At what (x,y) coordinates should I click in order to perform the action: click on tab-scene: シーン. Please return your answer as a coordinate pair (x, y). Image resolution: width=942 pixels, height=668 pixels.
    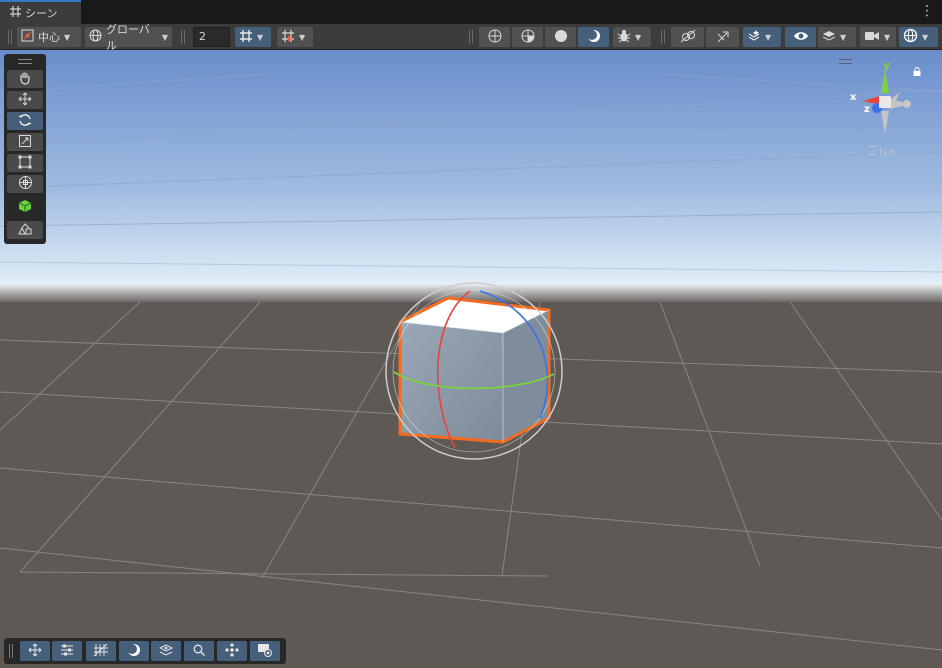
    Looking at the image, I should click on (40, 12).